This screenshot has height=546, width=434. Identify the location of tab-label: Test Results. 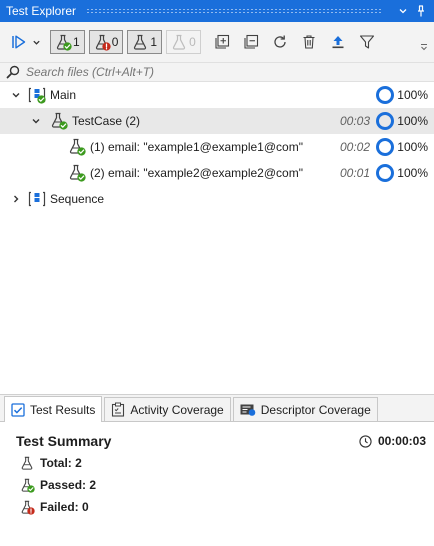
(63, 409).